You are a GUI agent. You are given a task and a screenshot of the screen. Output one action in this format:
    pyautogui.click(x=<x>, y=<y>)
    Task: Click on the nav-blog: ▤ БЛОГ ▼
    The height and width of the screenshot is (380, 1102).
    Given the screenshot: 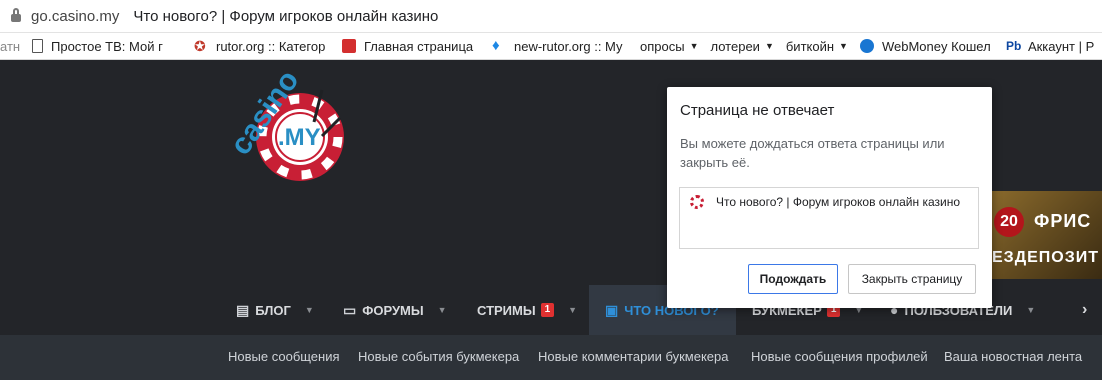 What is the action you would take?
    pyautogui.click(x=275, y=310)
    